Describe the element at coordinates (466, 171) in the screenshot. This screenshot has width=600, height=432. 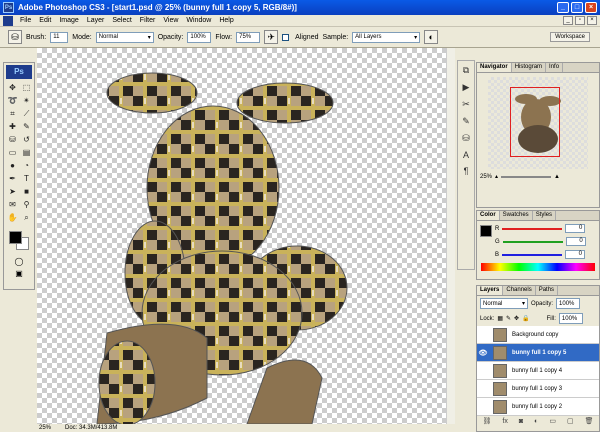
I see `paragraph-panel-icon: ¶` at that location.